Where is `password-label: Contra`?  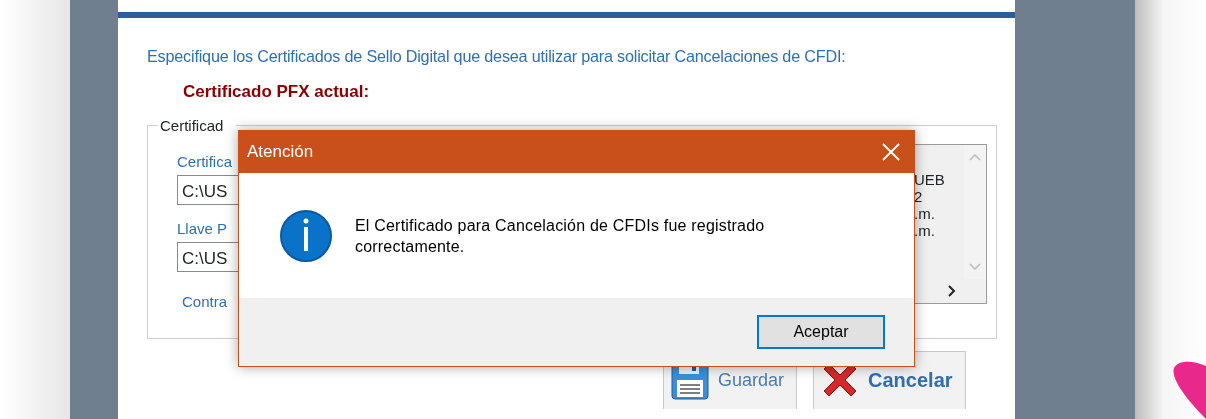
password-label: Contra is located at coordinates (205, 301).